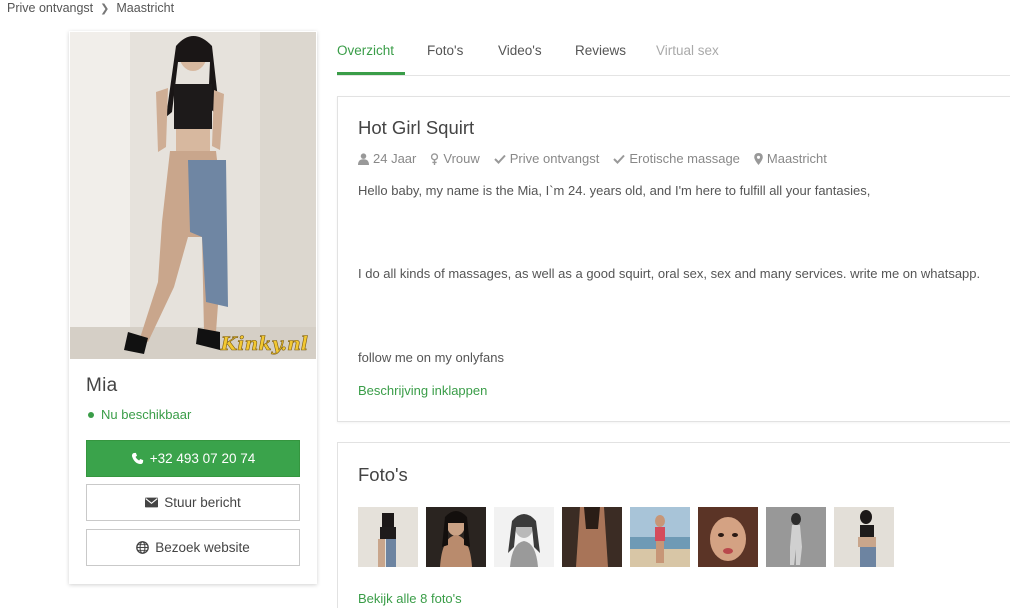 This screenshot has width=1010, height=608. I want to click on ad-title: Hot Girl Squirt, so click(416, 127).